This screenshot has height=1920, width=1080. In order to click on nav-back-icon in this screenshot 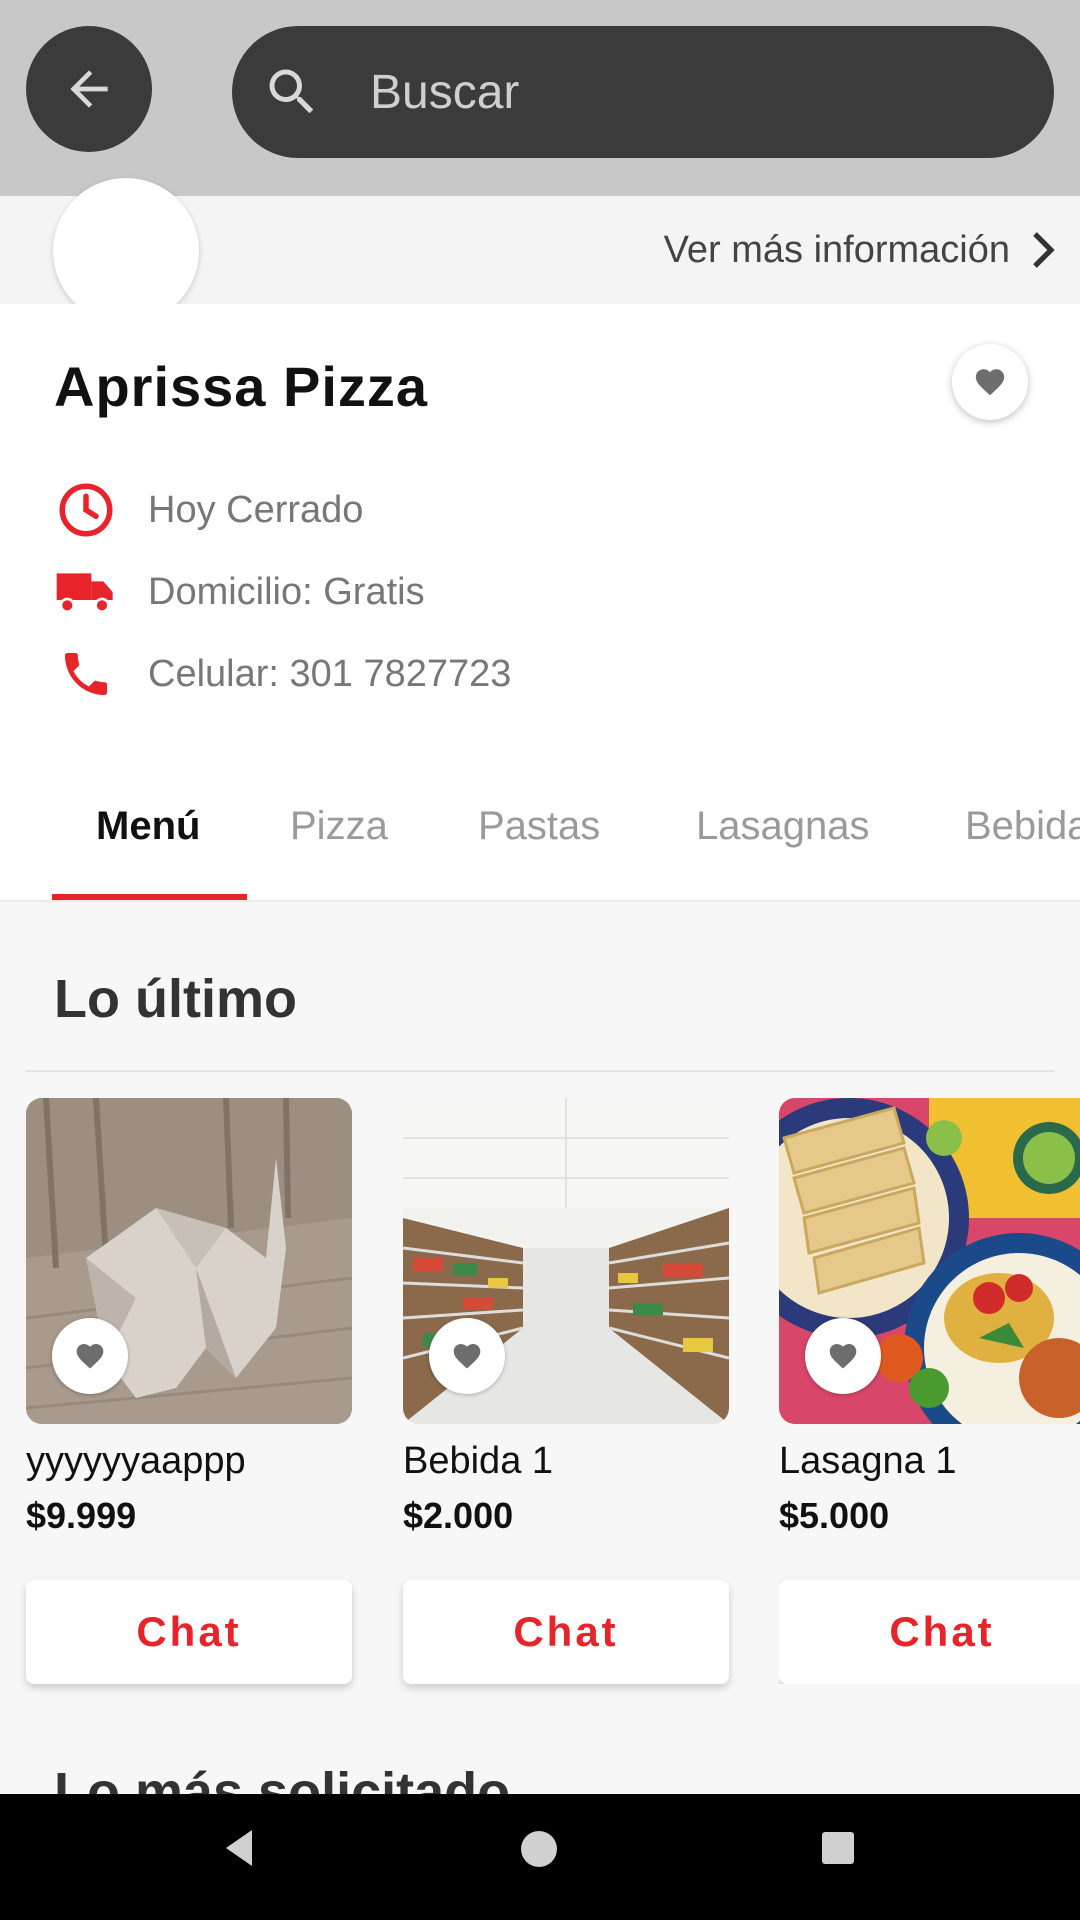, I will do `click(239, 1848)`.